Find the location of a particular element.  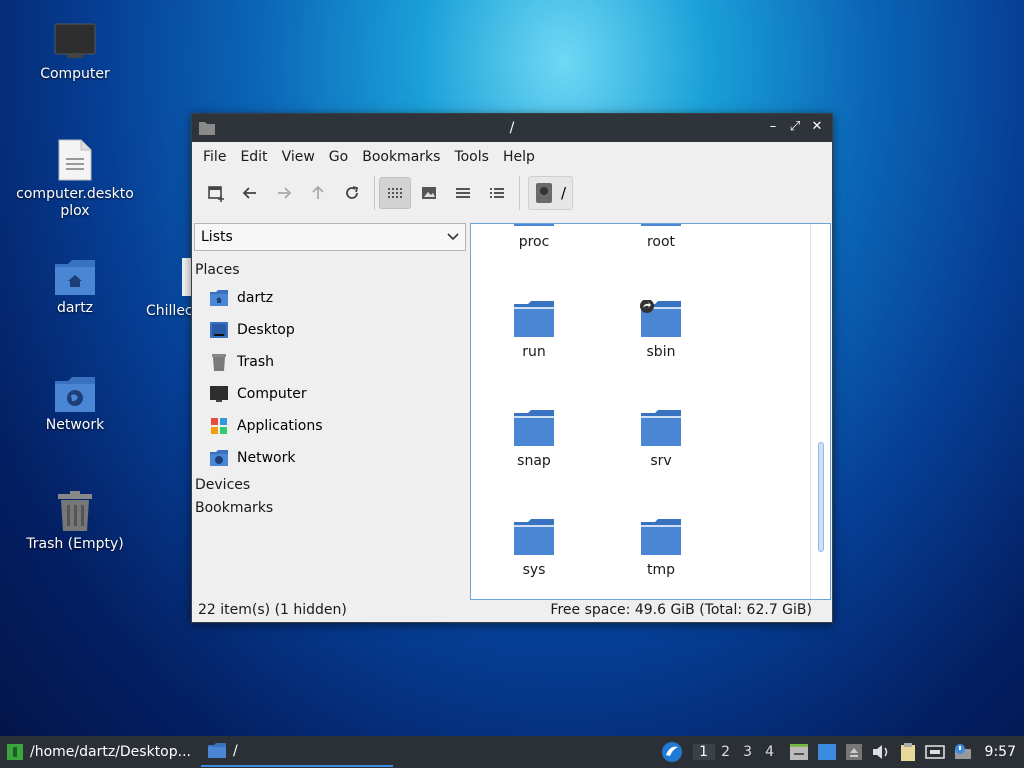

desktop-icon-label: Chillec is located at coordinates (168, 311).